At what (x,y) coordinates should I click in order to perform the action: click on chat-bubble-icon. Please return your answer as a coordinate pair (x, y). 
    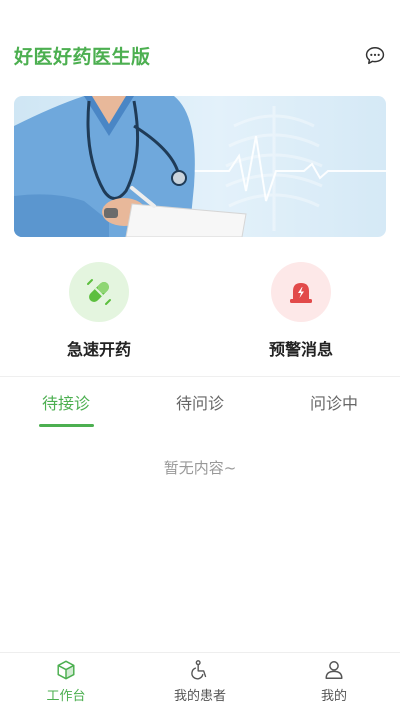
    Looking at the image, I should click on (375, 56).